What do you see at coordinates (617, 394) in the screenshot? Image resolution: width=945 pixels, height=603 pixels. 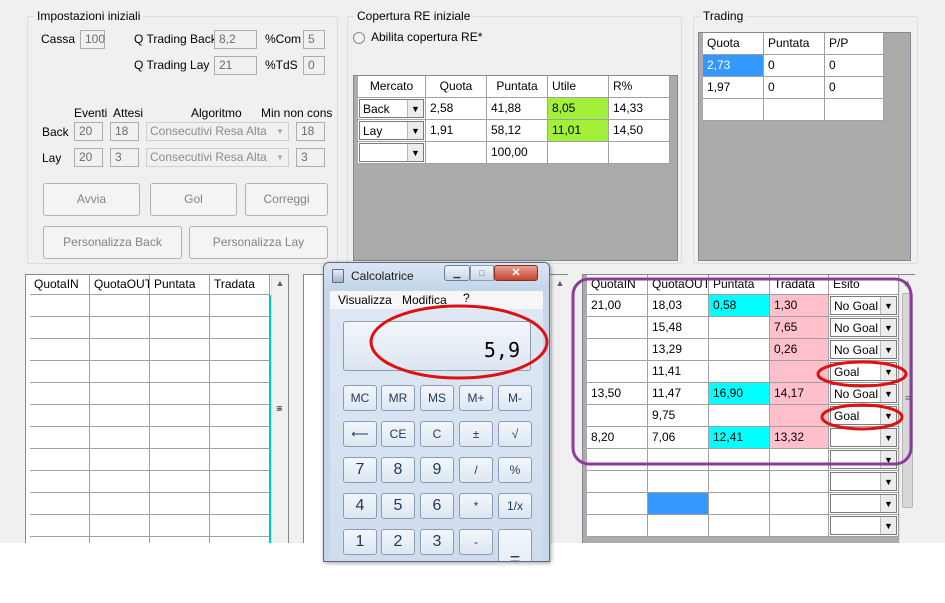 I see `quotain-cell: 13,50` at bounding box center [617, 394].